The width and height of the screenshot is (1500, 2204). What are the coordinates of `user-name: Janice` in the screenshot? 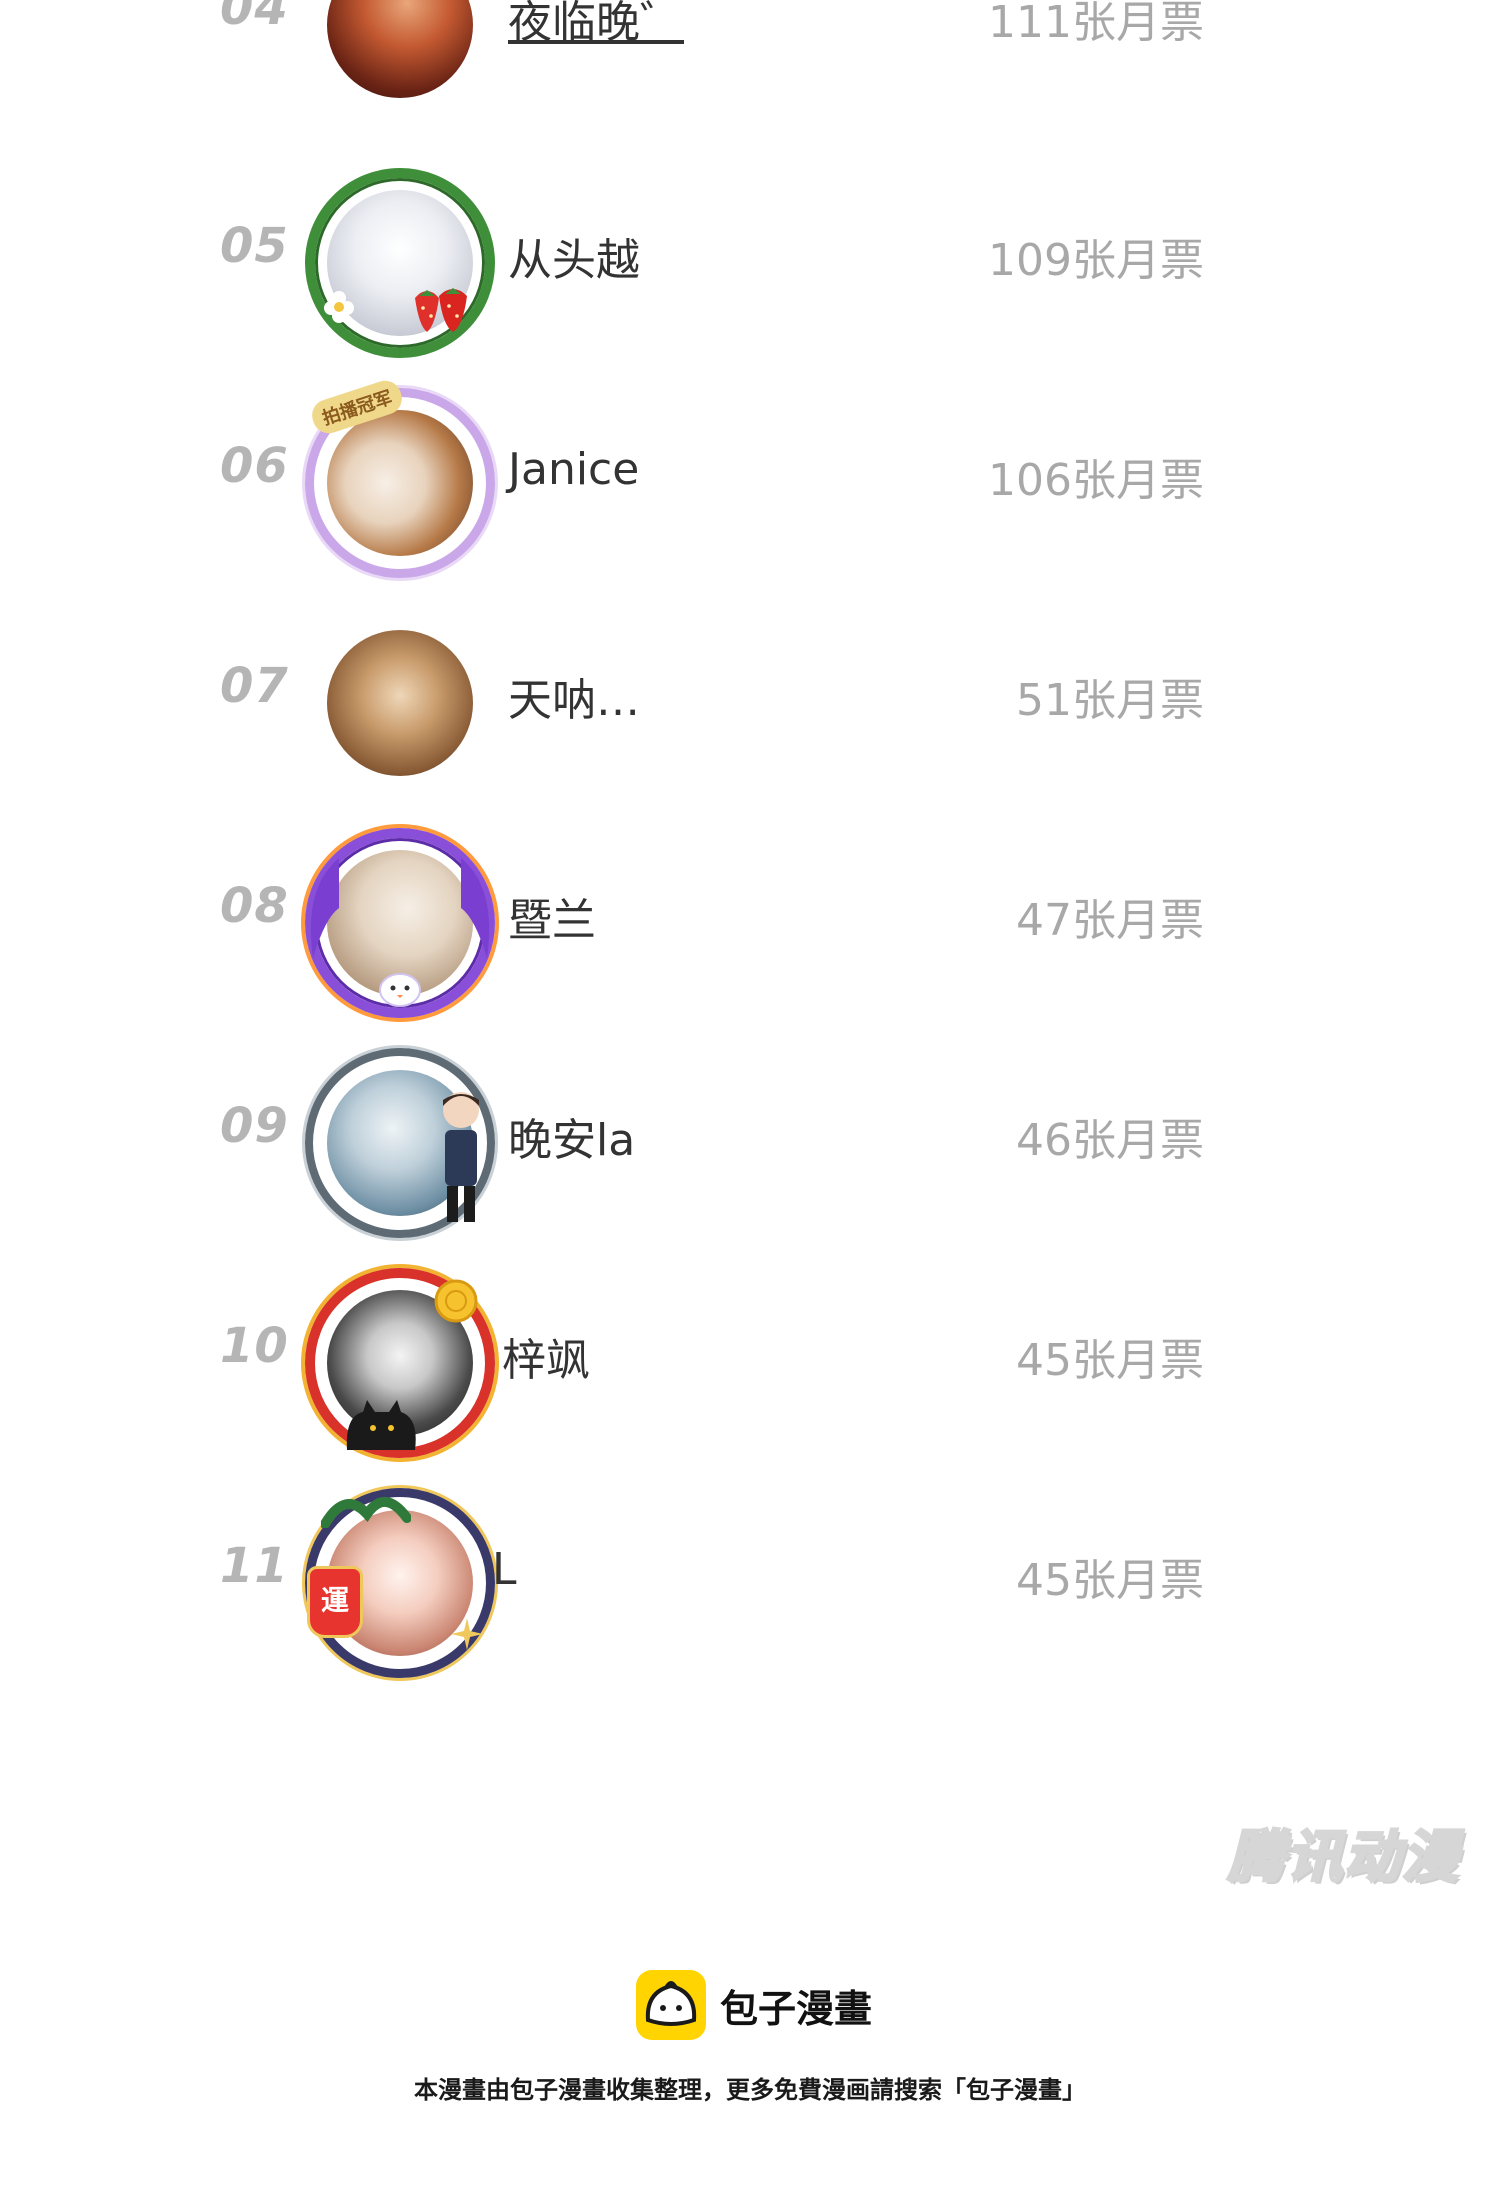 It's located at (573, 469).